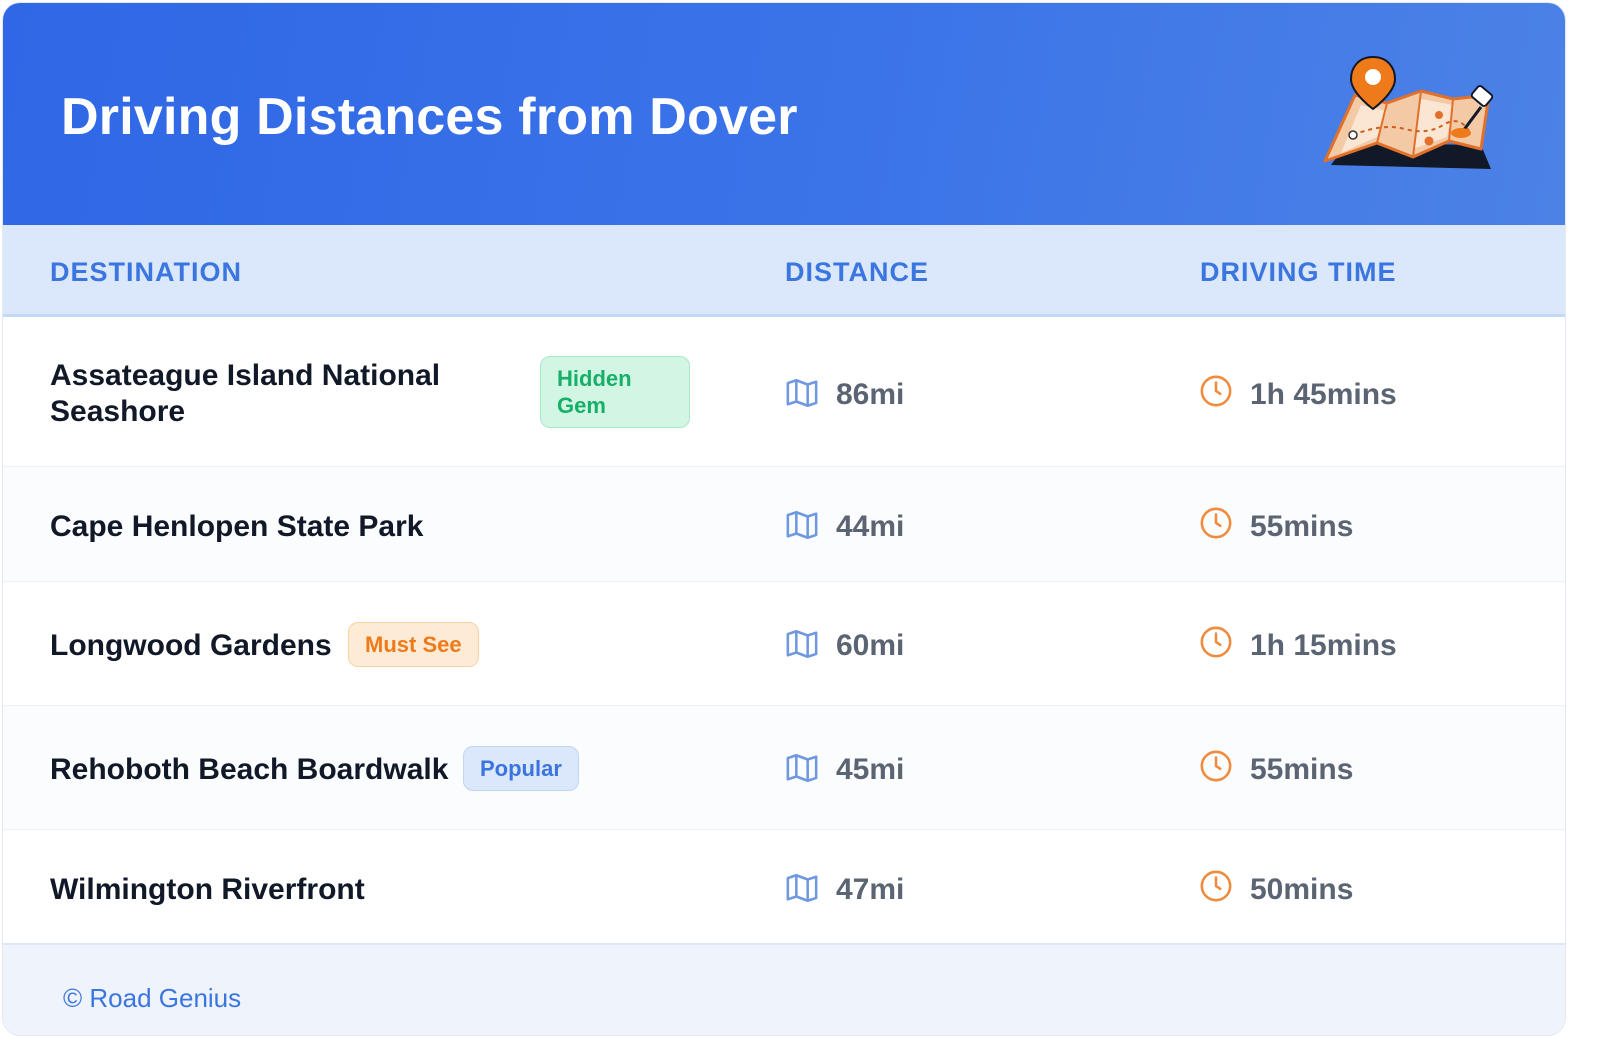  Describe the element at coordinates (521, 768) in the screenshot. I see `badge-popular: Popular` at that location.